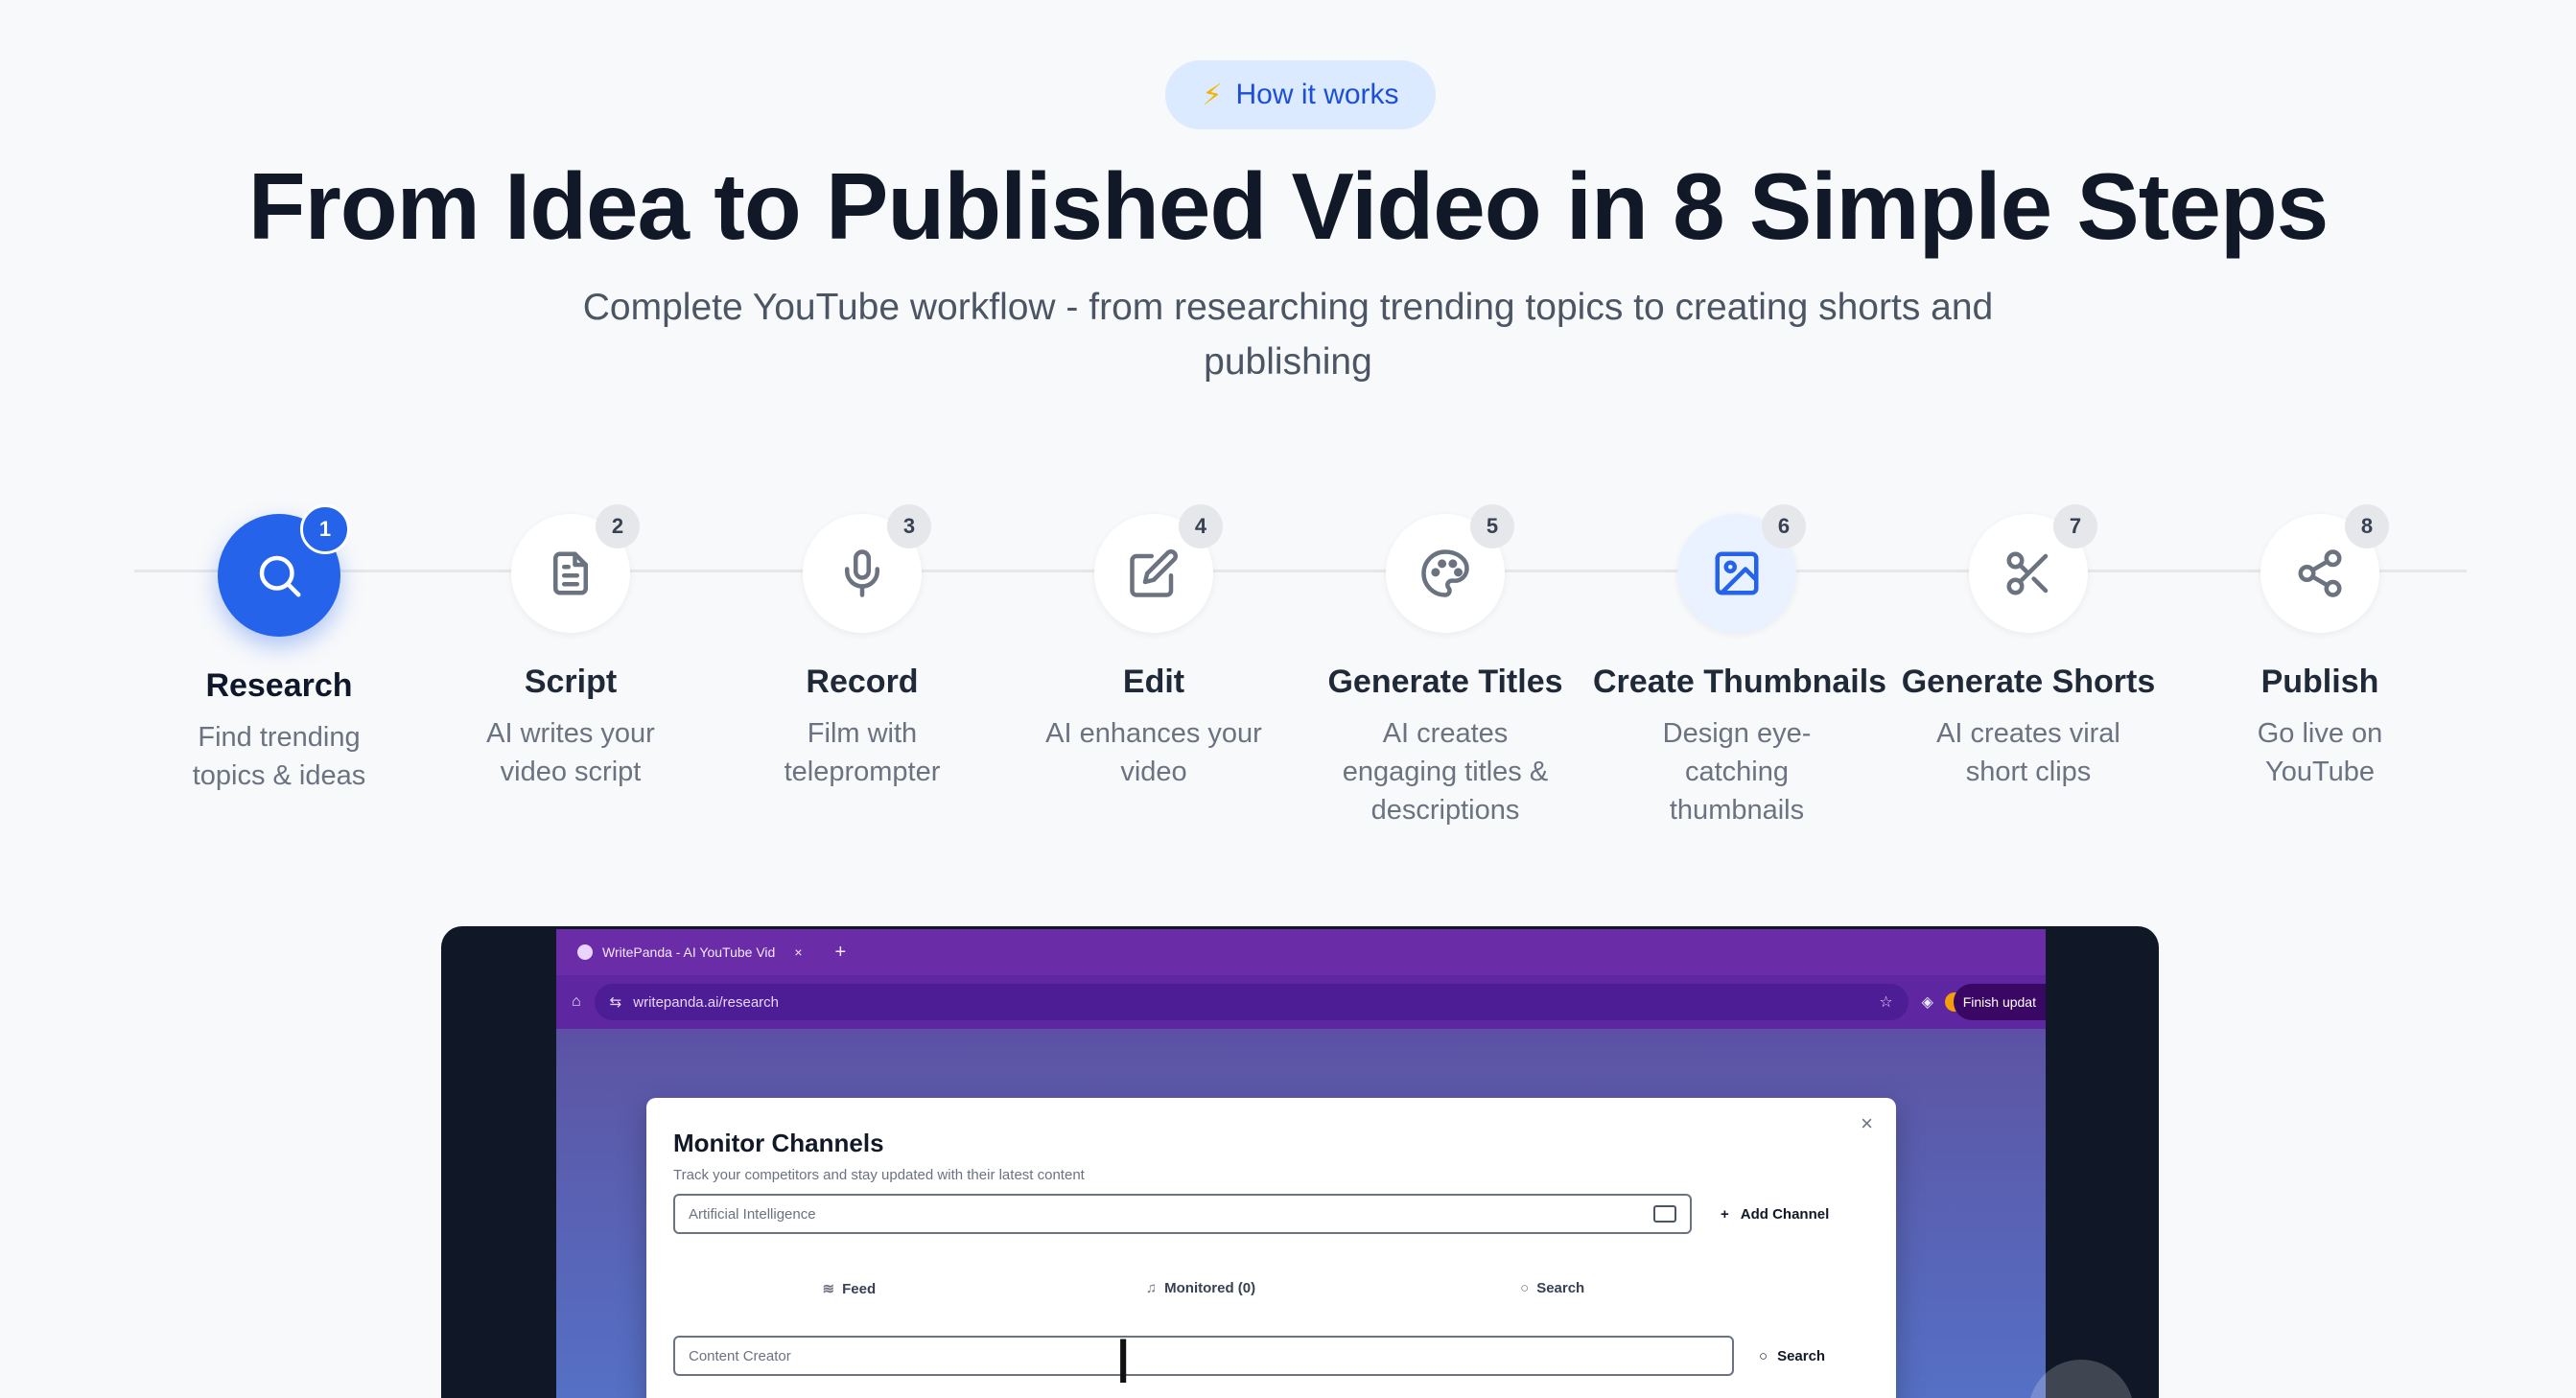  Describe the element at coordinates (2320, 752) in the screenshot. I see `step-description: Go live on YouTube` at that location.